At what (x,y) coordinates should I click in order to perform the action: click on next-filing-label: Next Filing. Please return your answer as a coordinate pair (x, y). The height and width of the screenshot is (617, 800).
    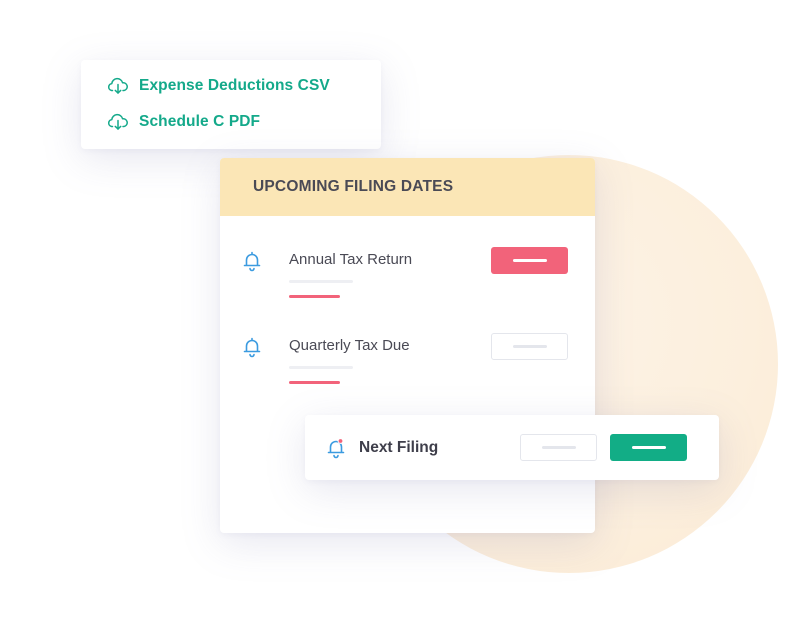
    Looking at the image, I should click on (399, 447).